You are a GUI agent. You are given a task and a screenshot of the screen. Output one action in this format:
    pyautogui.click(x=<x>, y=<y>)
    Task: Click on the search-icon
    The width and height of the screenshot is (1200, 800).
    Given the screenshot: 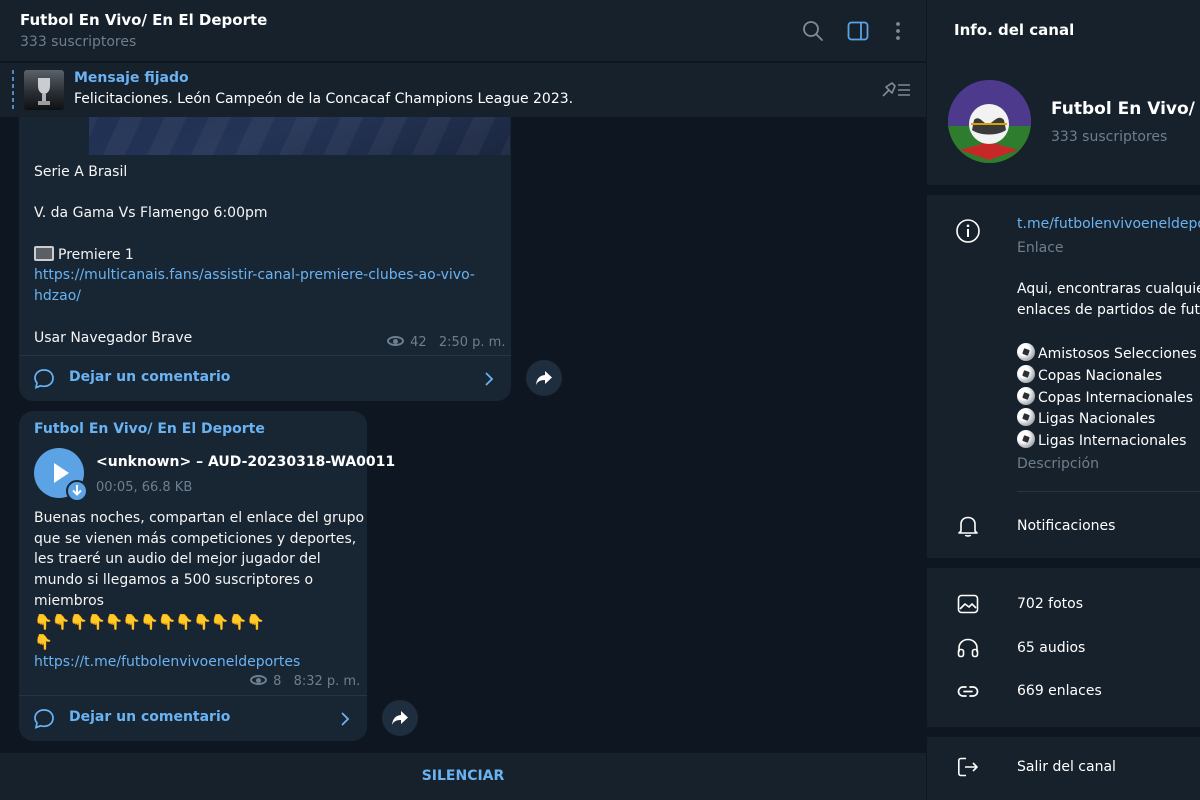 What is the action you would take?
    pyautogui.click(x=813, y=31)
    